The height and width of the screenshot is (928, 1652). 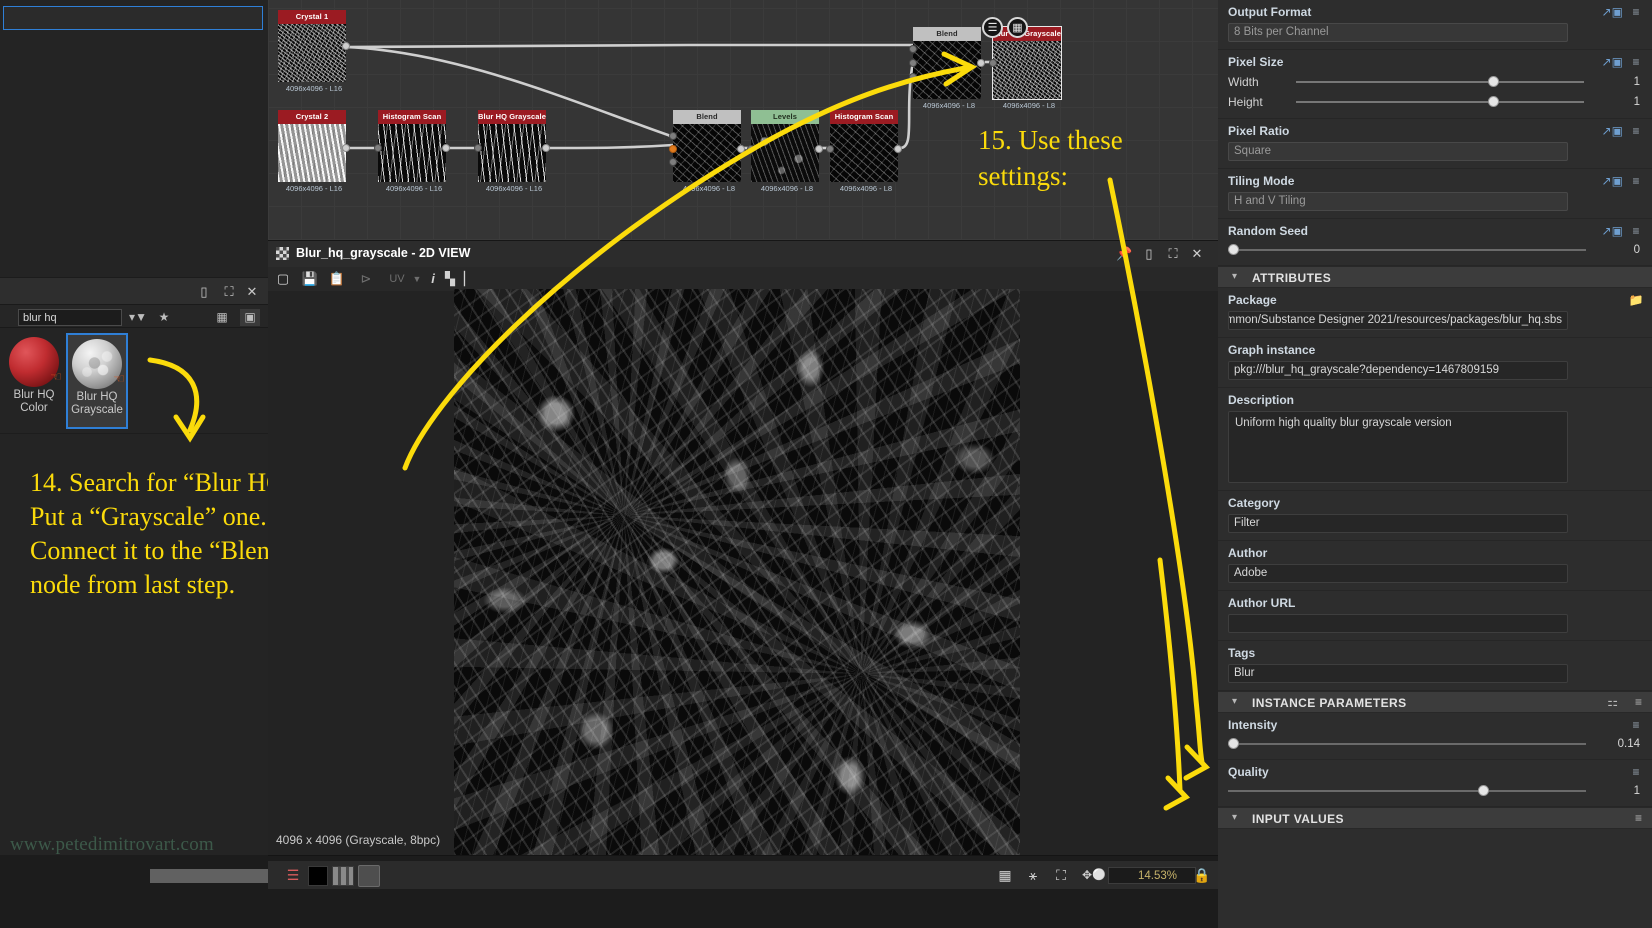 What do you see at coordinates (1615, 744) in the screenshot?
I see `intensity-value: 0.14` at bounding box center [1615, 744].